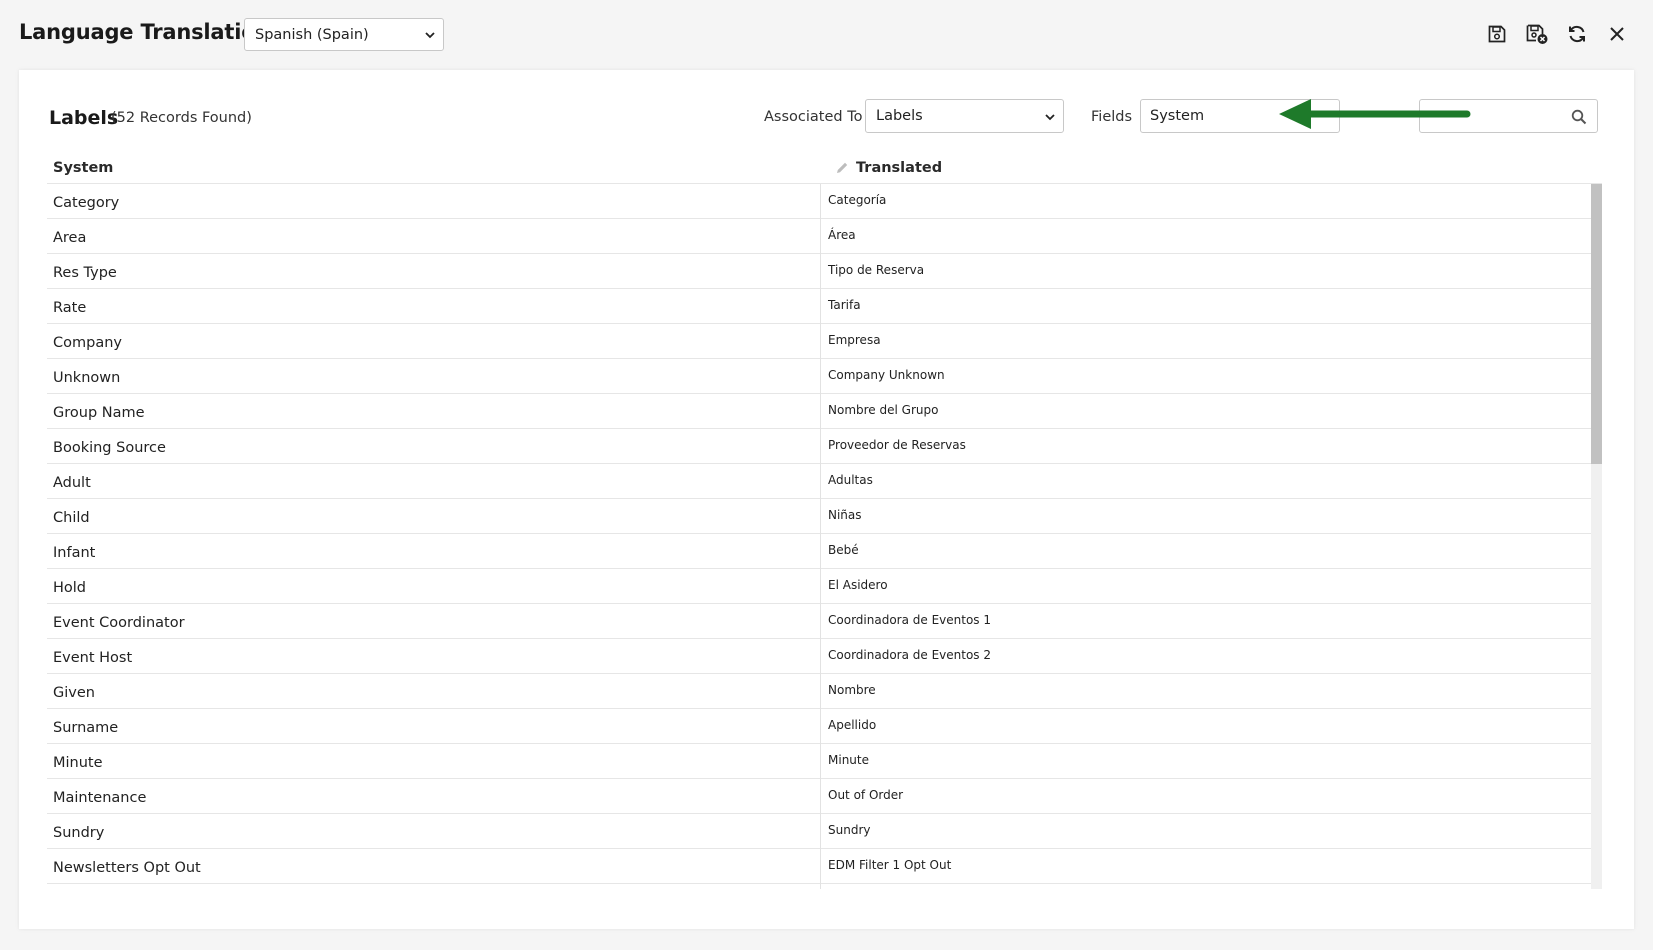 This screenshot has height=950, width=1653. What do you see at coordinates (1200, 201) in the screenshot?
I see `translated-cell: Categoría` at bounding box center [1200, 201].